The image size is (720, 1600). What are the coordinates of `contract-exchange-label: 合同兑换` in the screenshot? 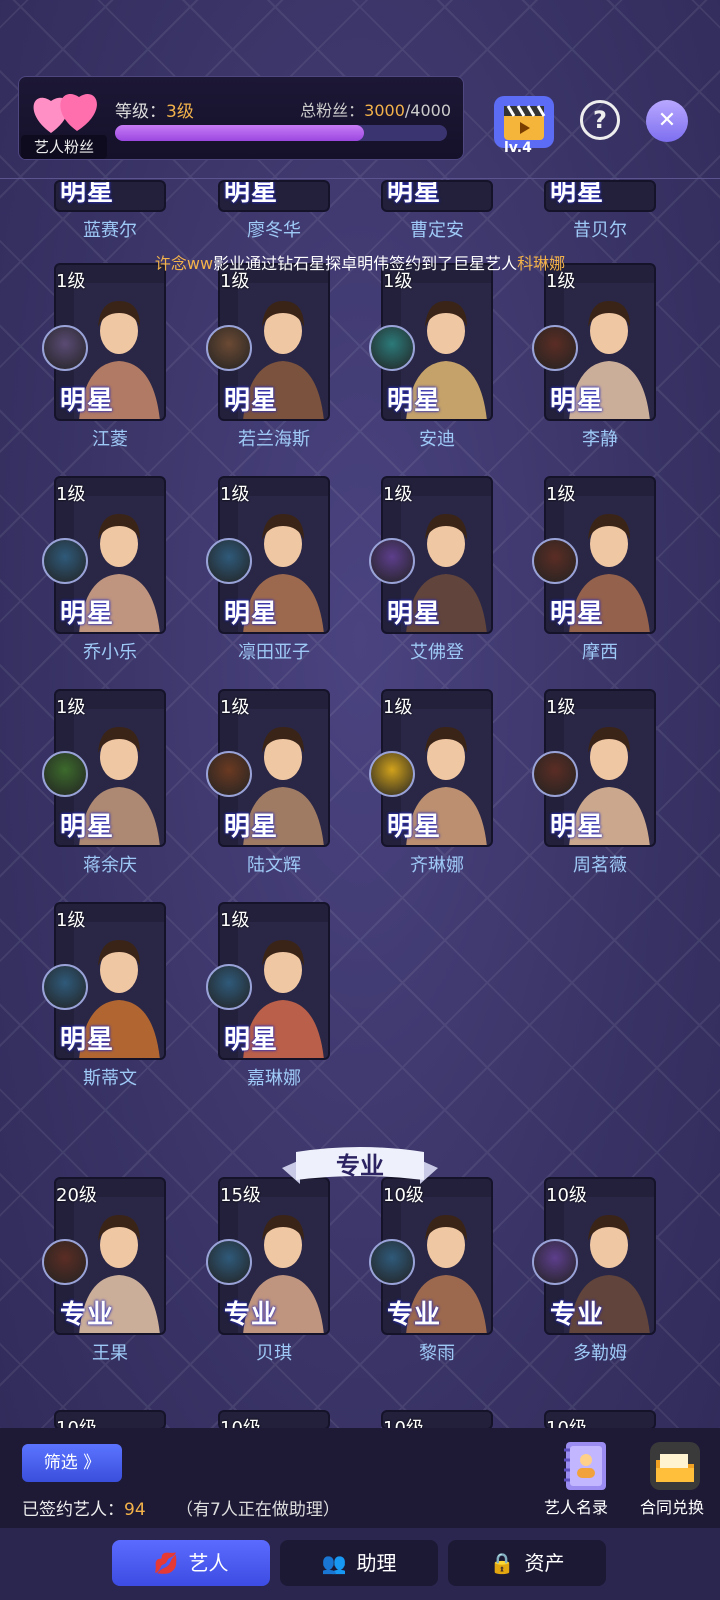 It's located at (672, 1506).